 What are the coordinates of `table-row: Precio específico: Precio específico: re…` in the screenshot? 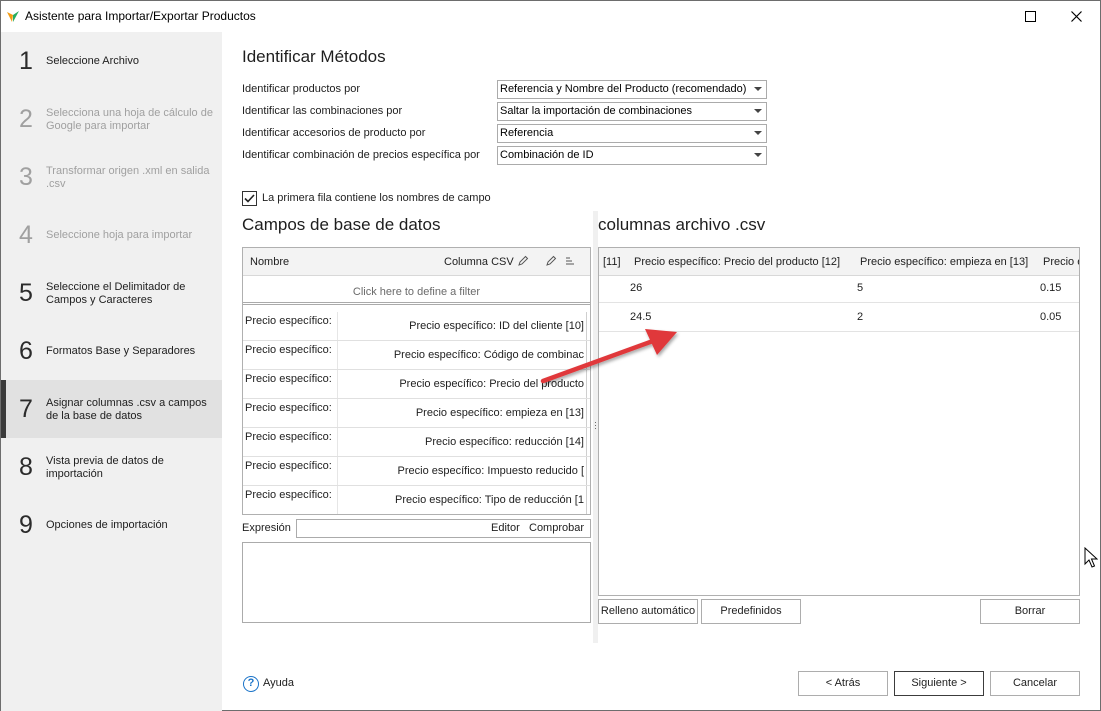 It's located at (416, 442).